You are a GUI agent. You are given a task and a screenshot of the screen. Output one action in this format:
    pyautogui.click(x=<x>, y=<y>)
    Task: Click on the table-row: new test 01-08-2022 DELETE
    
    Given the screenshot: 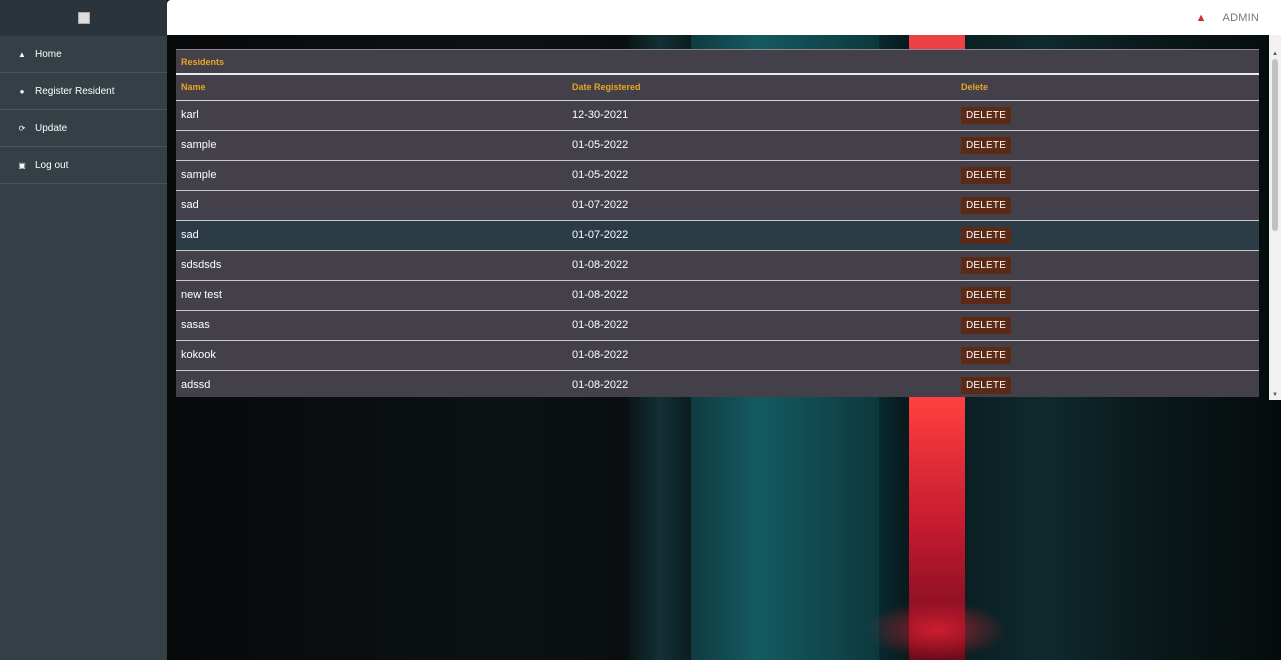 What is the action you would take?
    pyautogui.click(x=717, y=295)
    